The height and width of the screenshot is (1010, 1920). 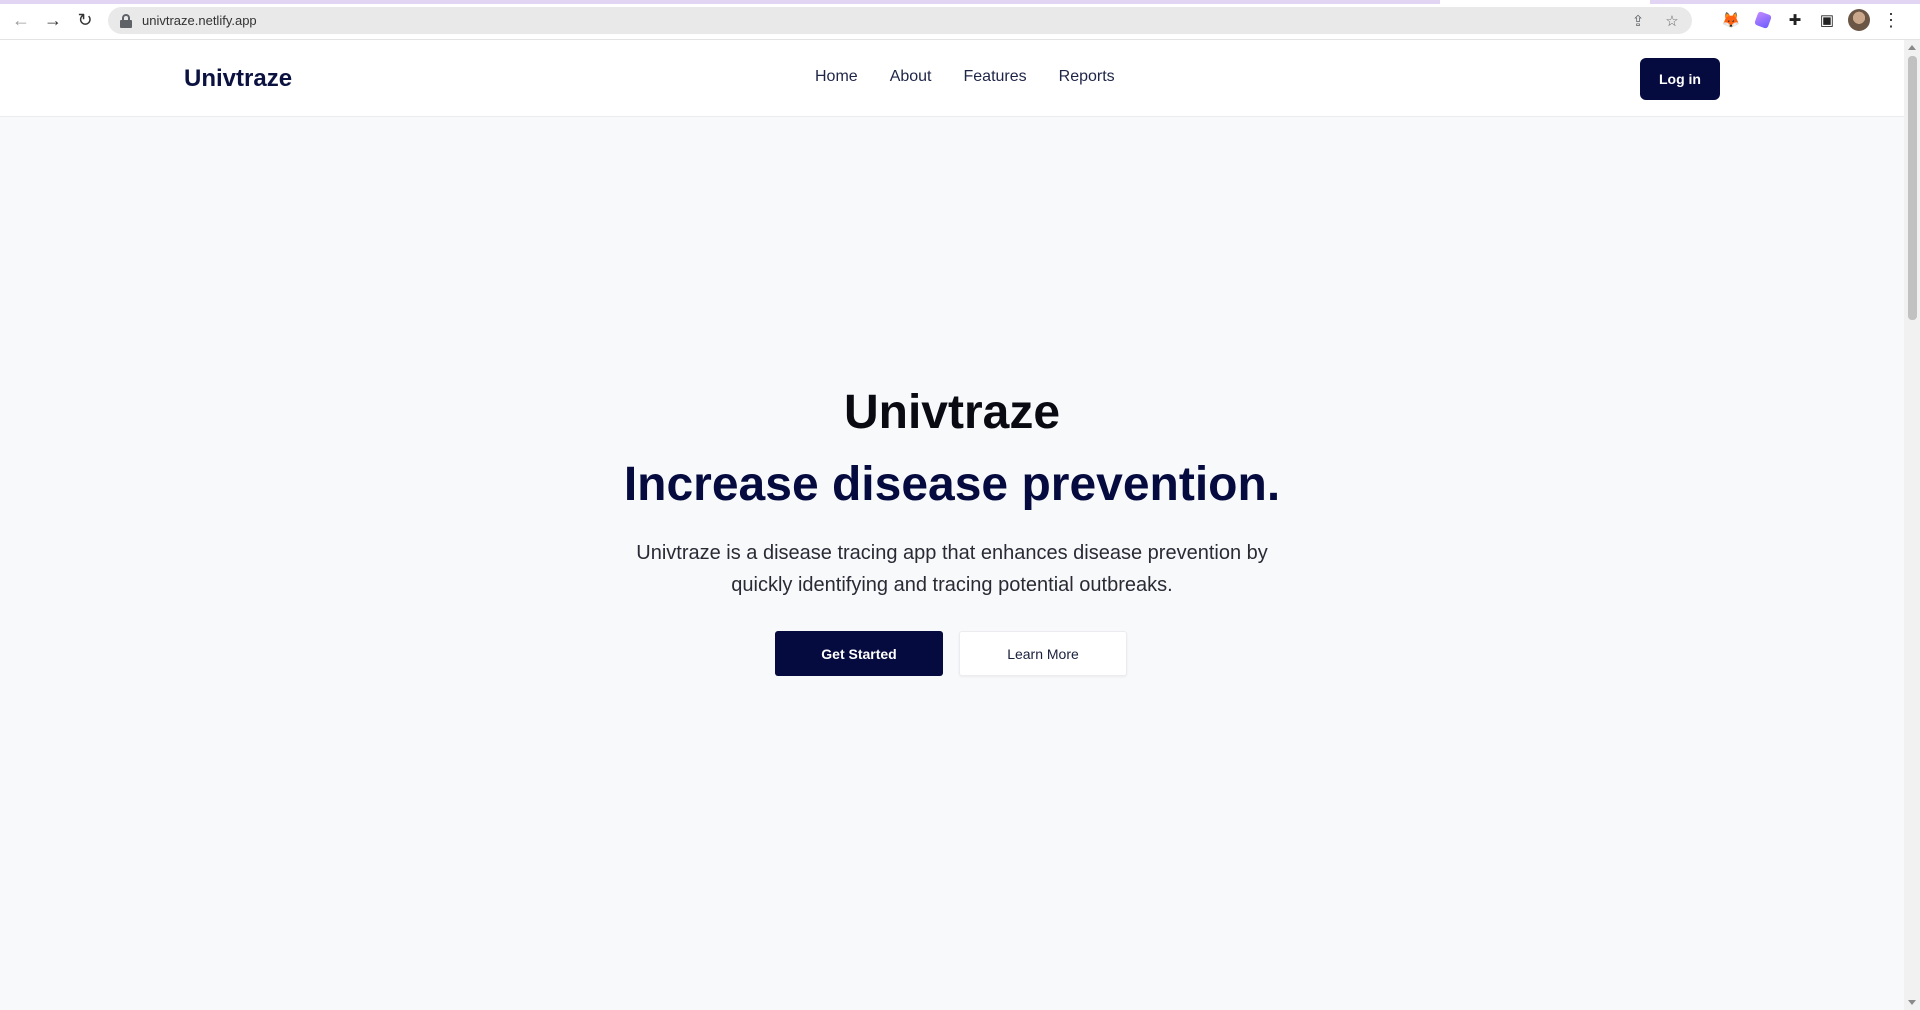 I want to click on hero-title: Univtraze, so click(x=952, y=412).